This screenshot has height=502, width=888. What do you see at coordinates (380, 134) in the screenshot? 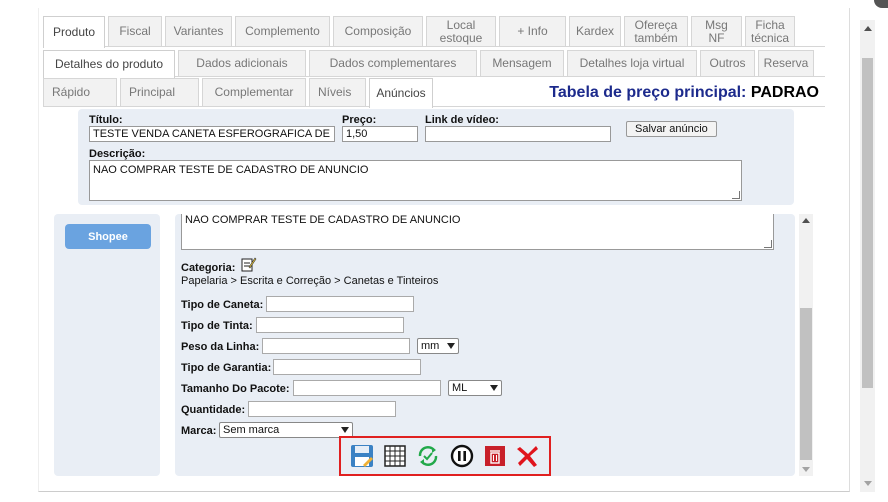
I see `price-input: 1,50` at bounding box center [380, 134].